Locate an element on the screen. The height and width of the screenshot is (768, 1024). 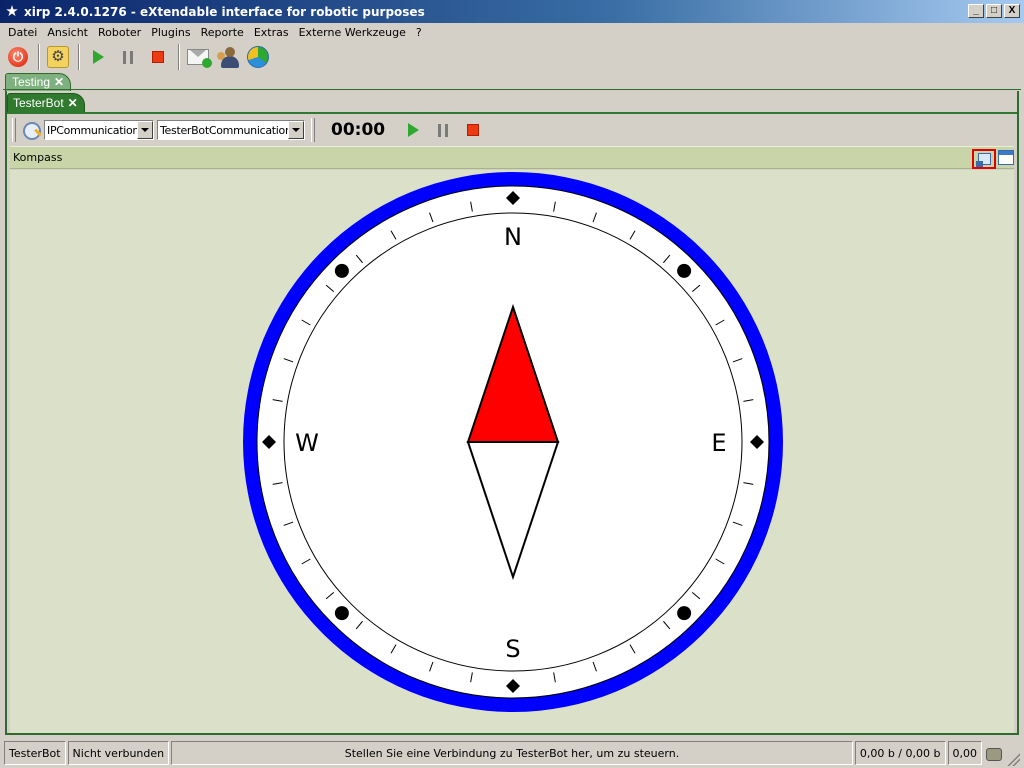
stop-button is located at coordinates (473, 130).